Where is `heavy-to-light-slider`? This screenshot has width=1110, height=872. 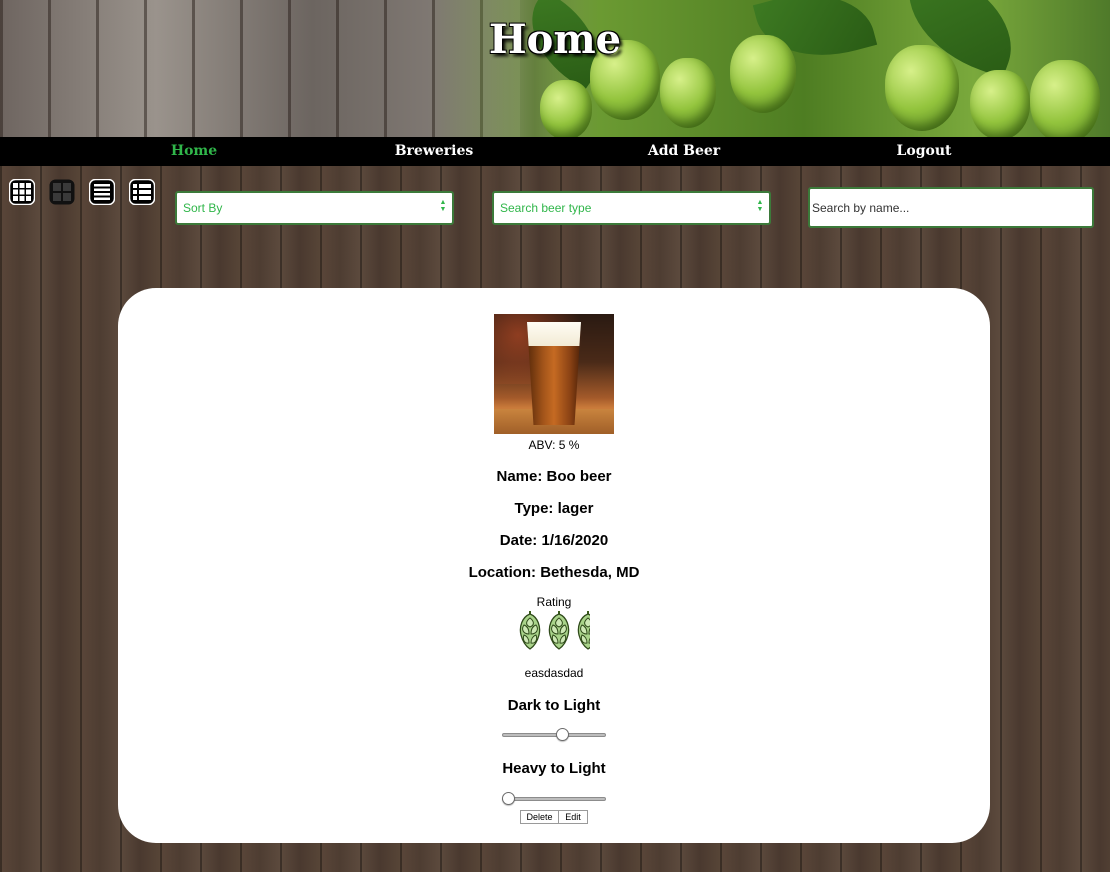
heavy-to-light-slider is located at coordinates (554, 799).